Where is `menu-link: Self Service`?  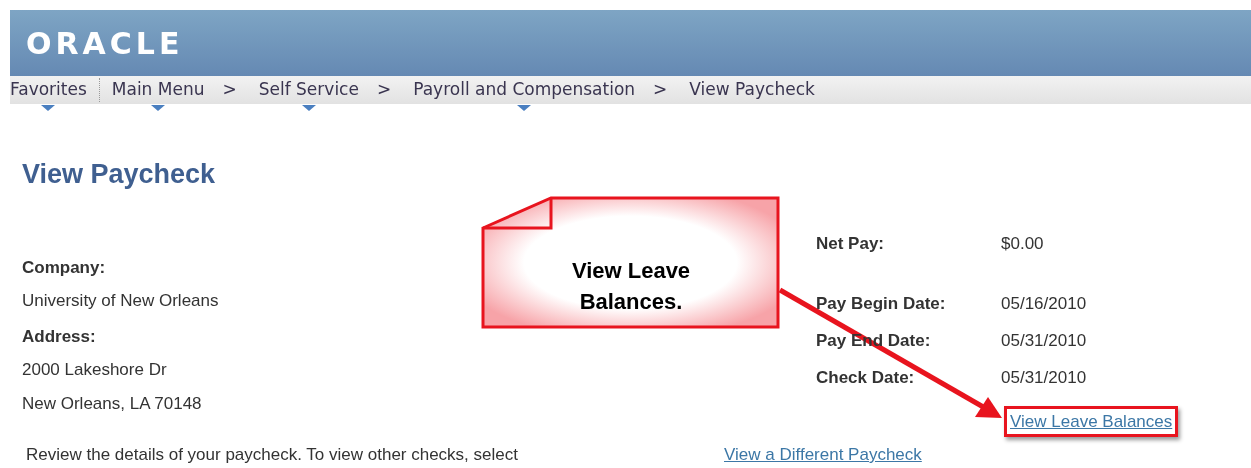 menu-link: Self Service is located at coordinates (308, 90).